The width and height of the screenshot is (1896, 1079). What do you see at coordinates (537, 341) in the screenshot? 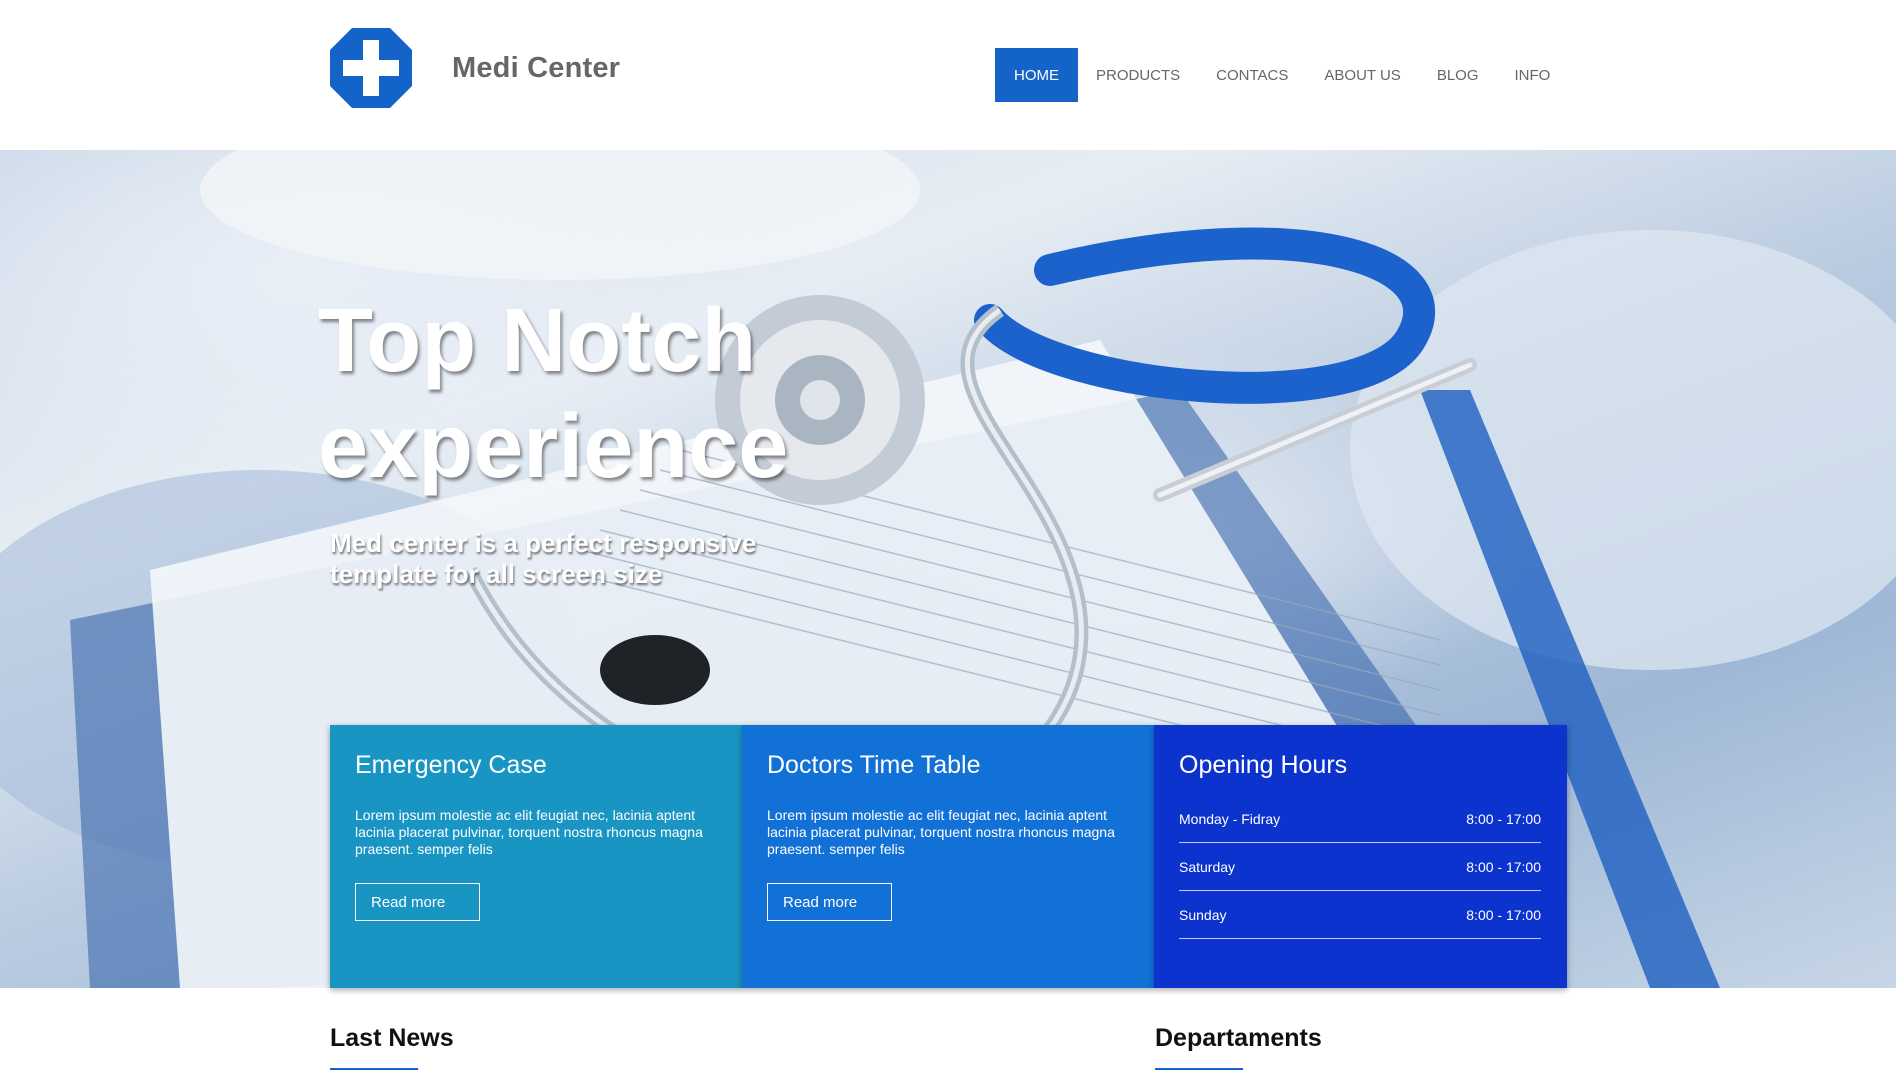
I see `hero-title-line-1: Top Notch` at bounding box center [537, 341].